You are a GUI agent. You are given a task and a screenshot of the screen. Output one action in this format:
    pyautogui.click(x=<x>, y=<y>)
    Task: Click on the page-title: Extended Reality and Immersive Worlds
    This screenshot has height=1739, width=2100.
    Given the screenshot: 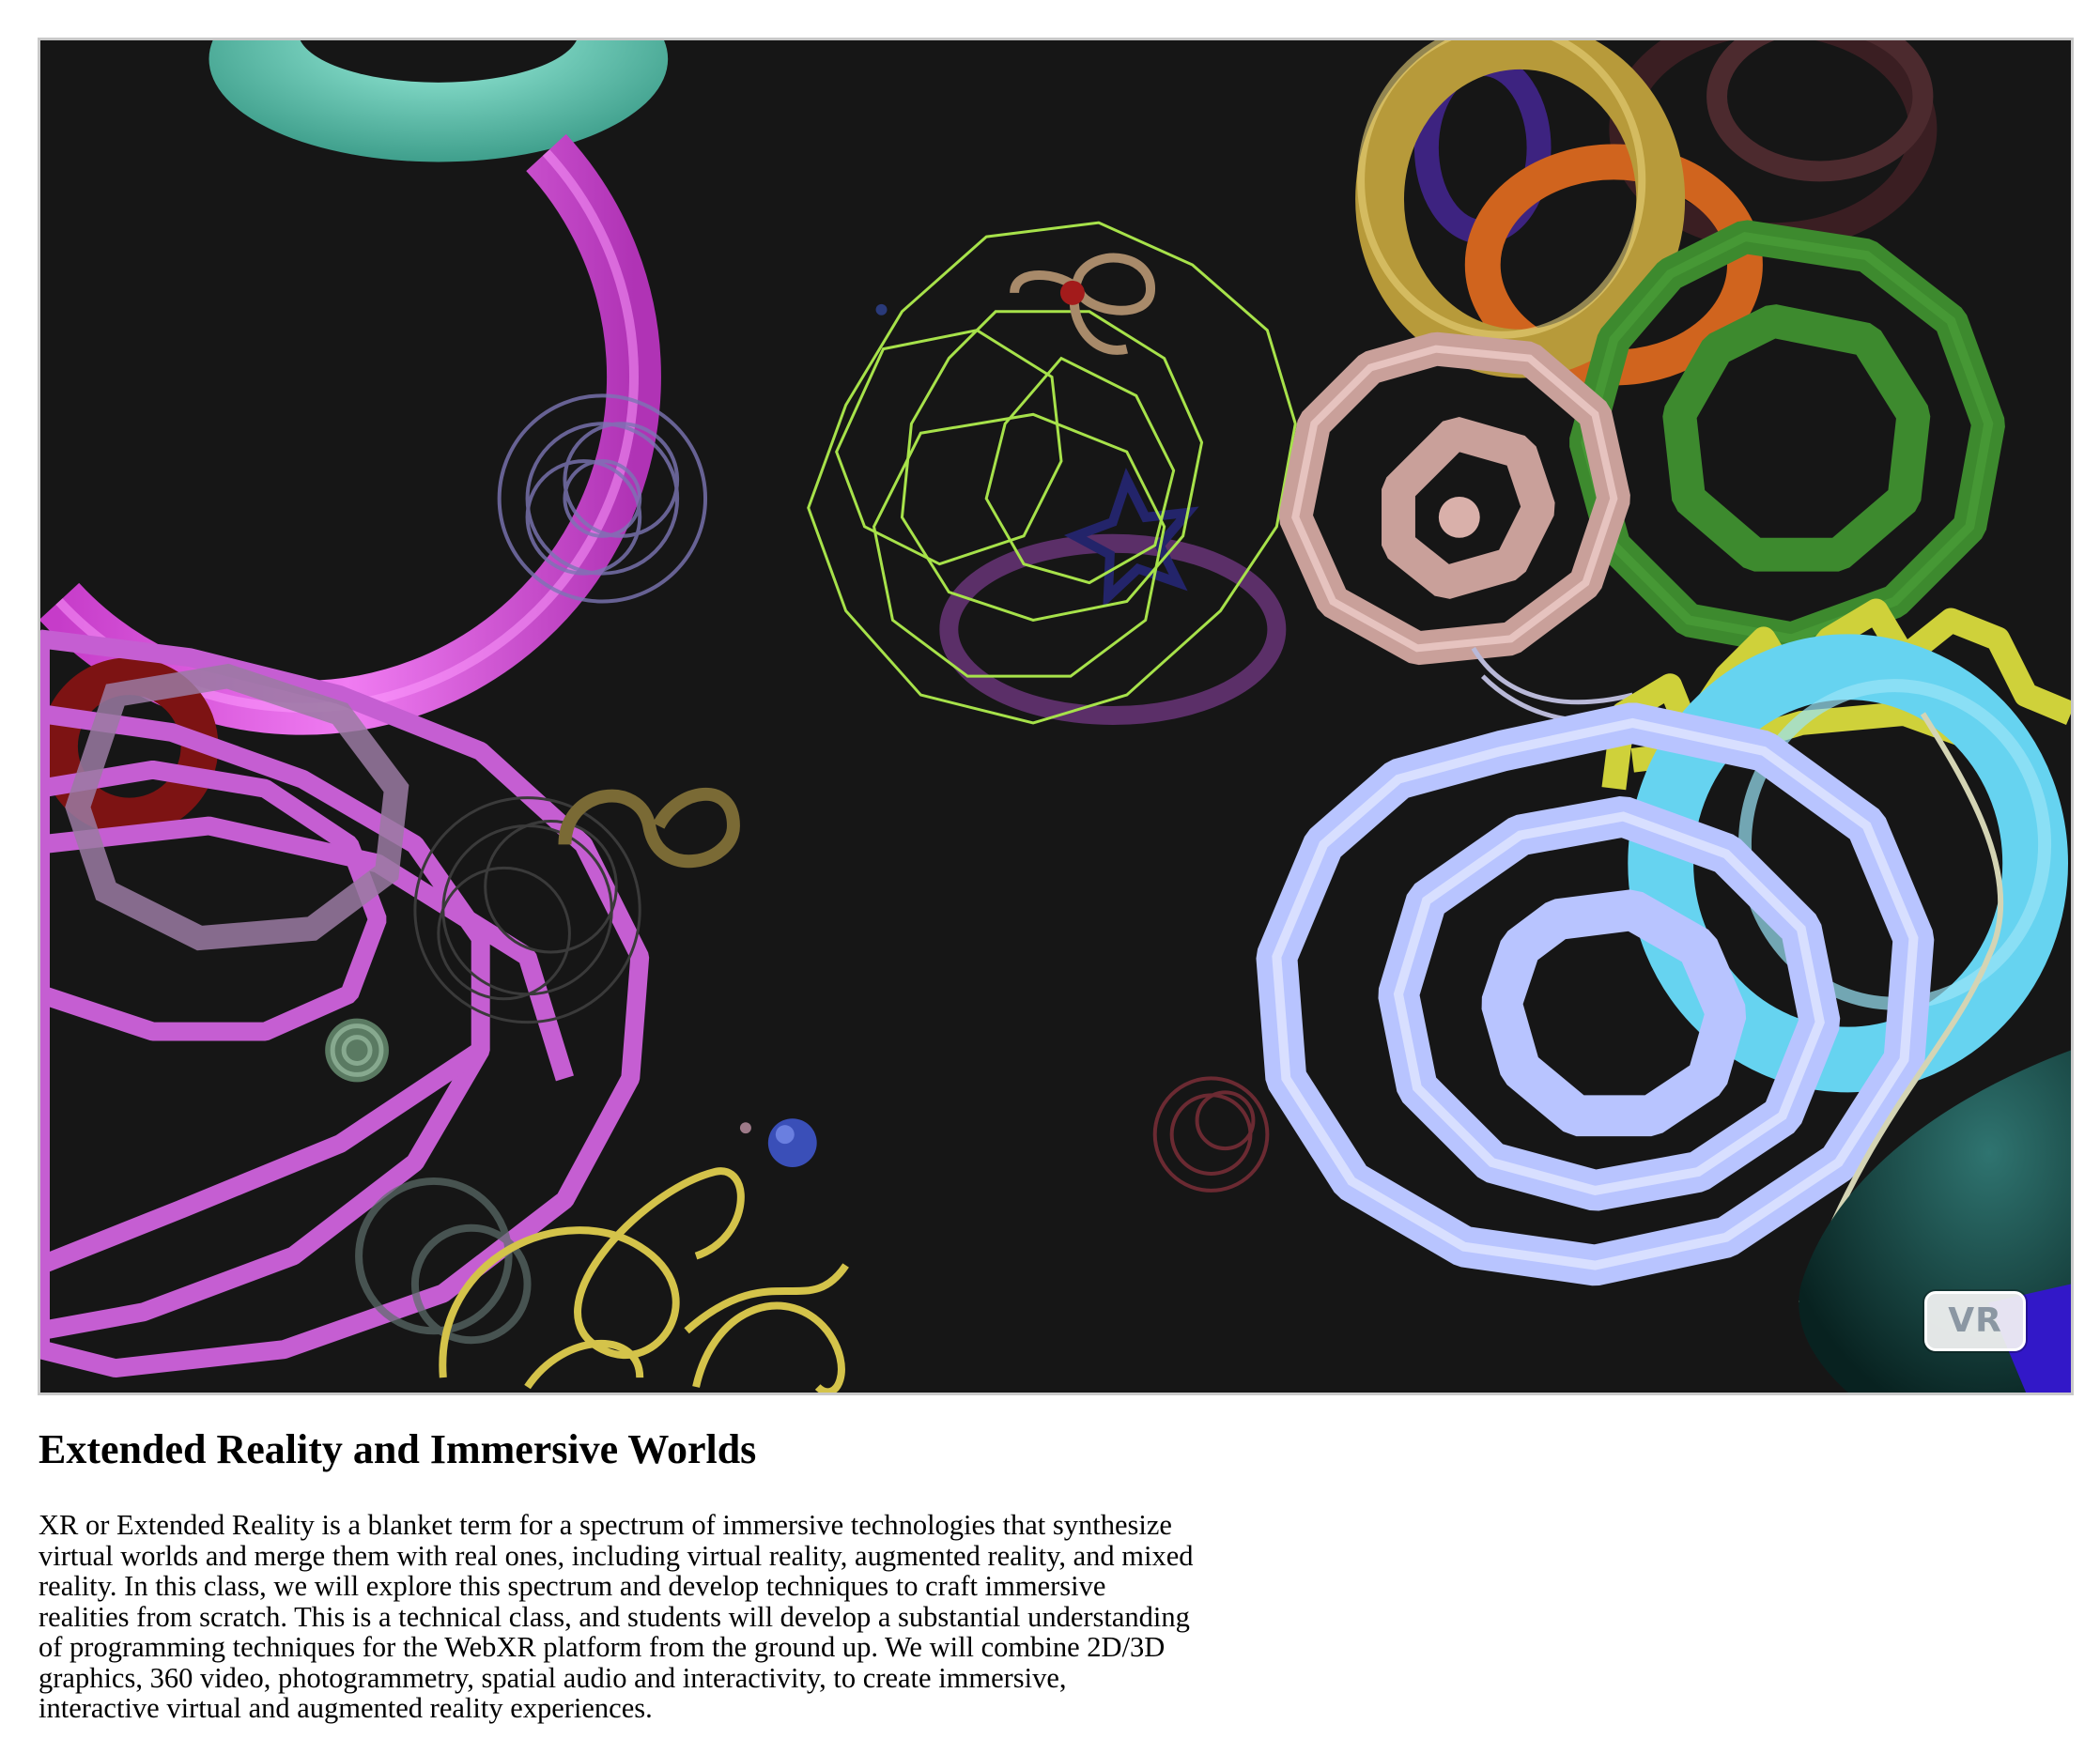 What is the action you would take?
    pyautogui.click(x=398, y=1449)
    